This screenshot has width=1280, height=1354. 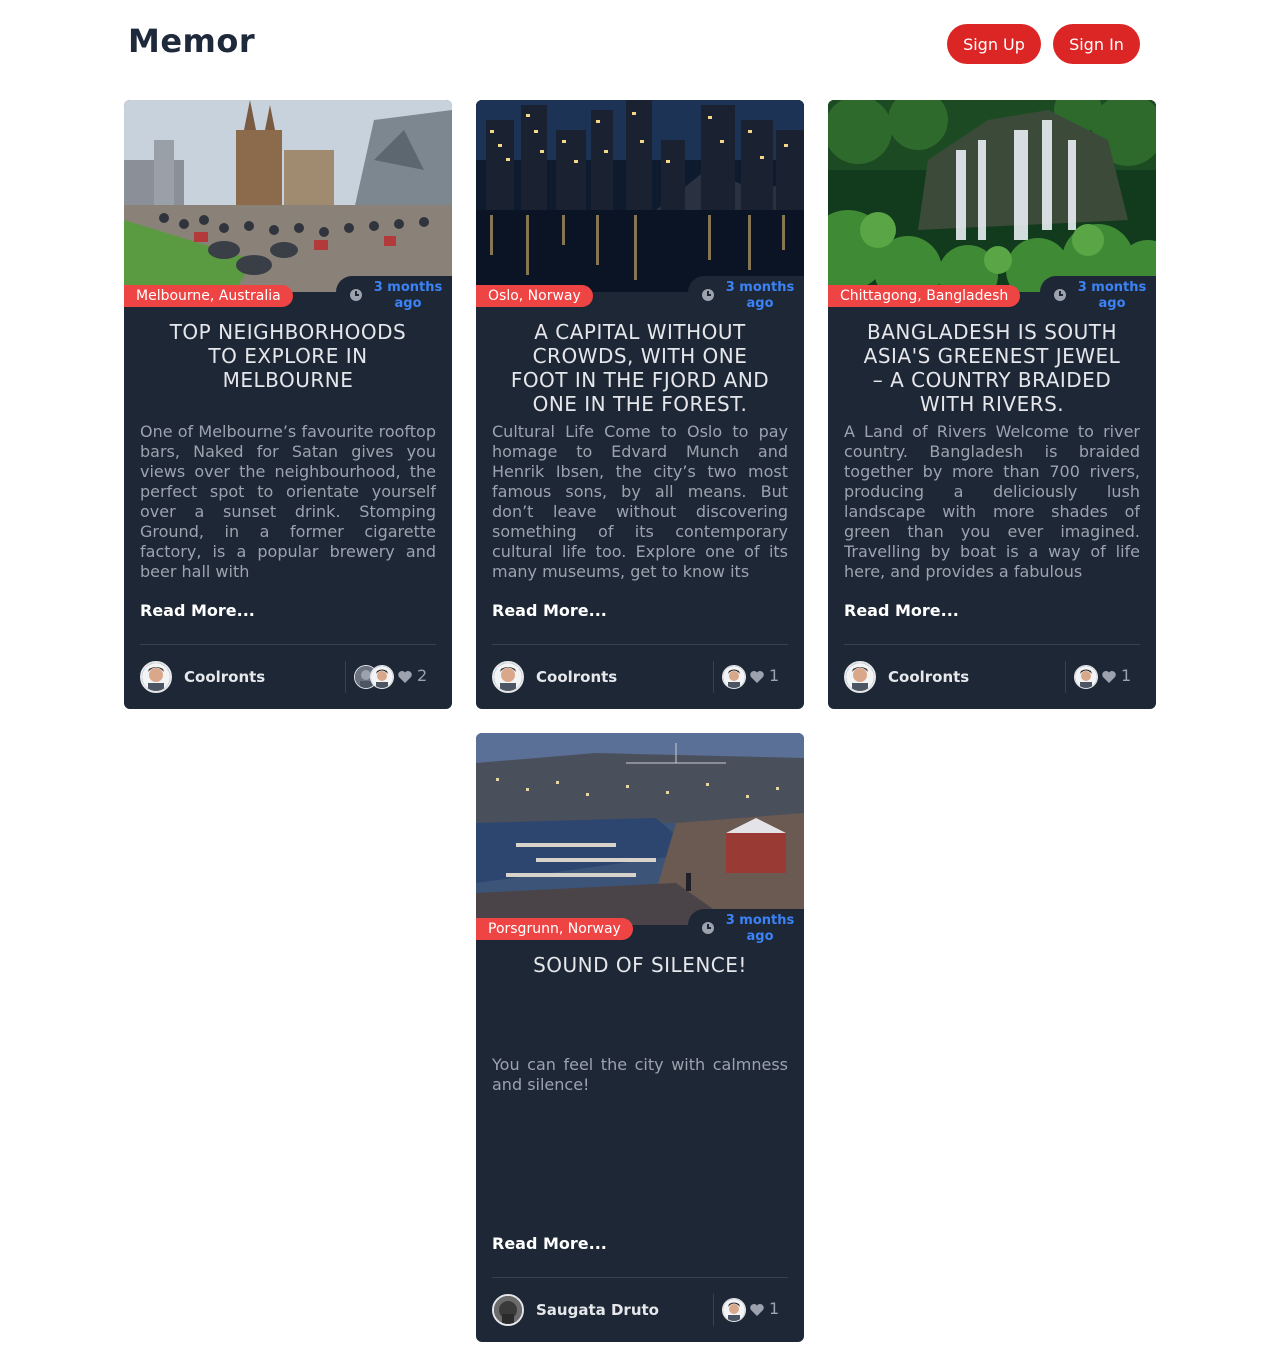 I want to click on like-count: 2, so click(x=422, y=675).